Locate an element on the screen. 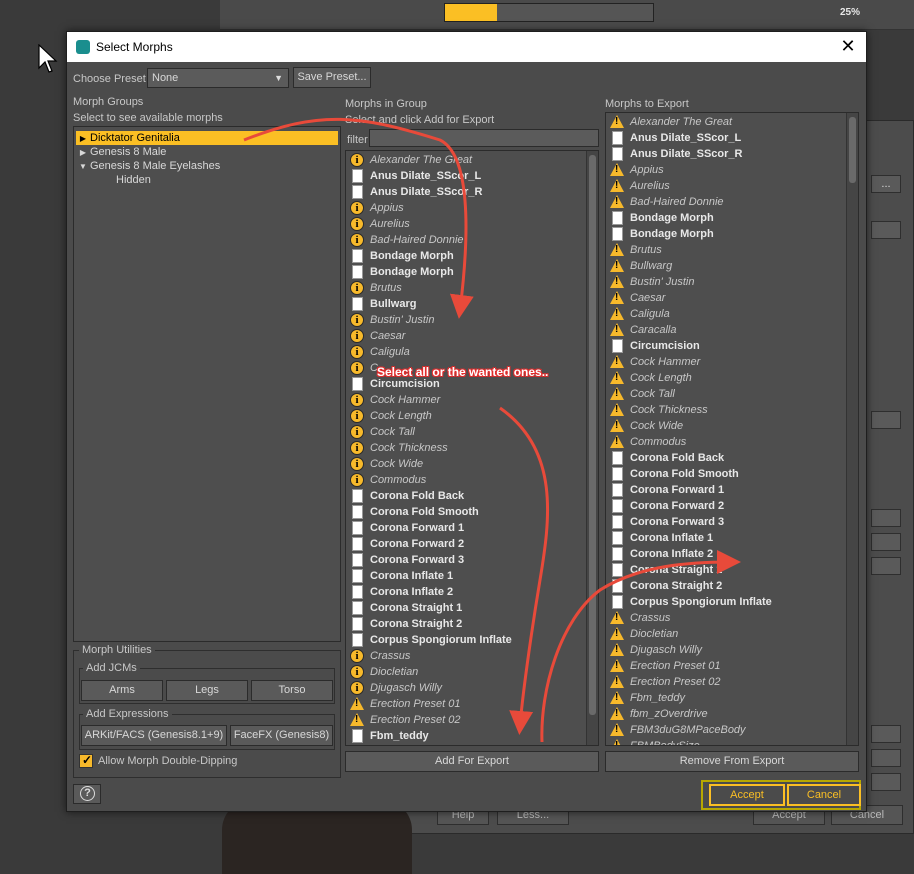 This screenshot has height=874, width=914. add-for-export-button: Add For Export is located at coordinates (472, 761).